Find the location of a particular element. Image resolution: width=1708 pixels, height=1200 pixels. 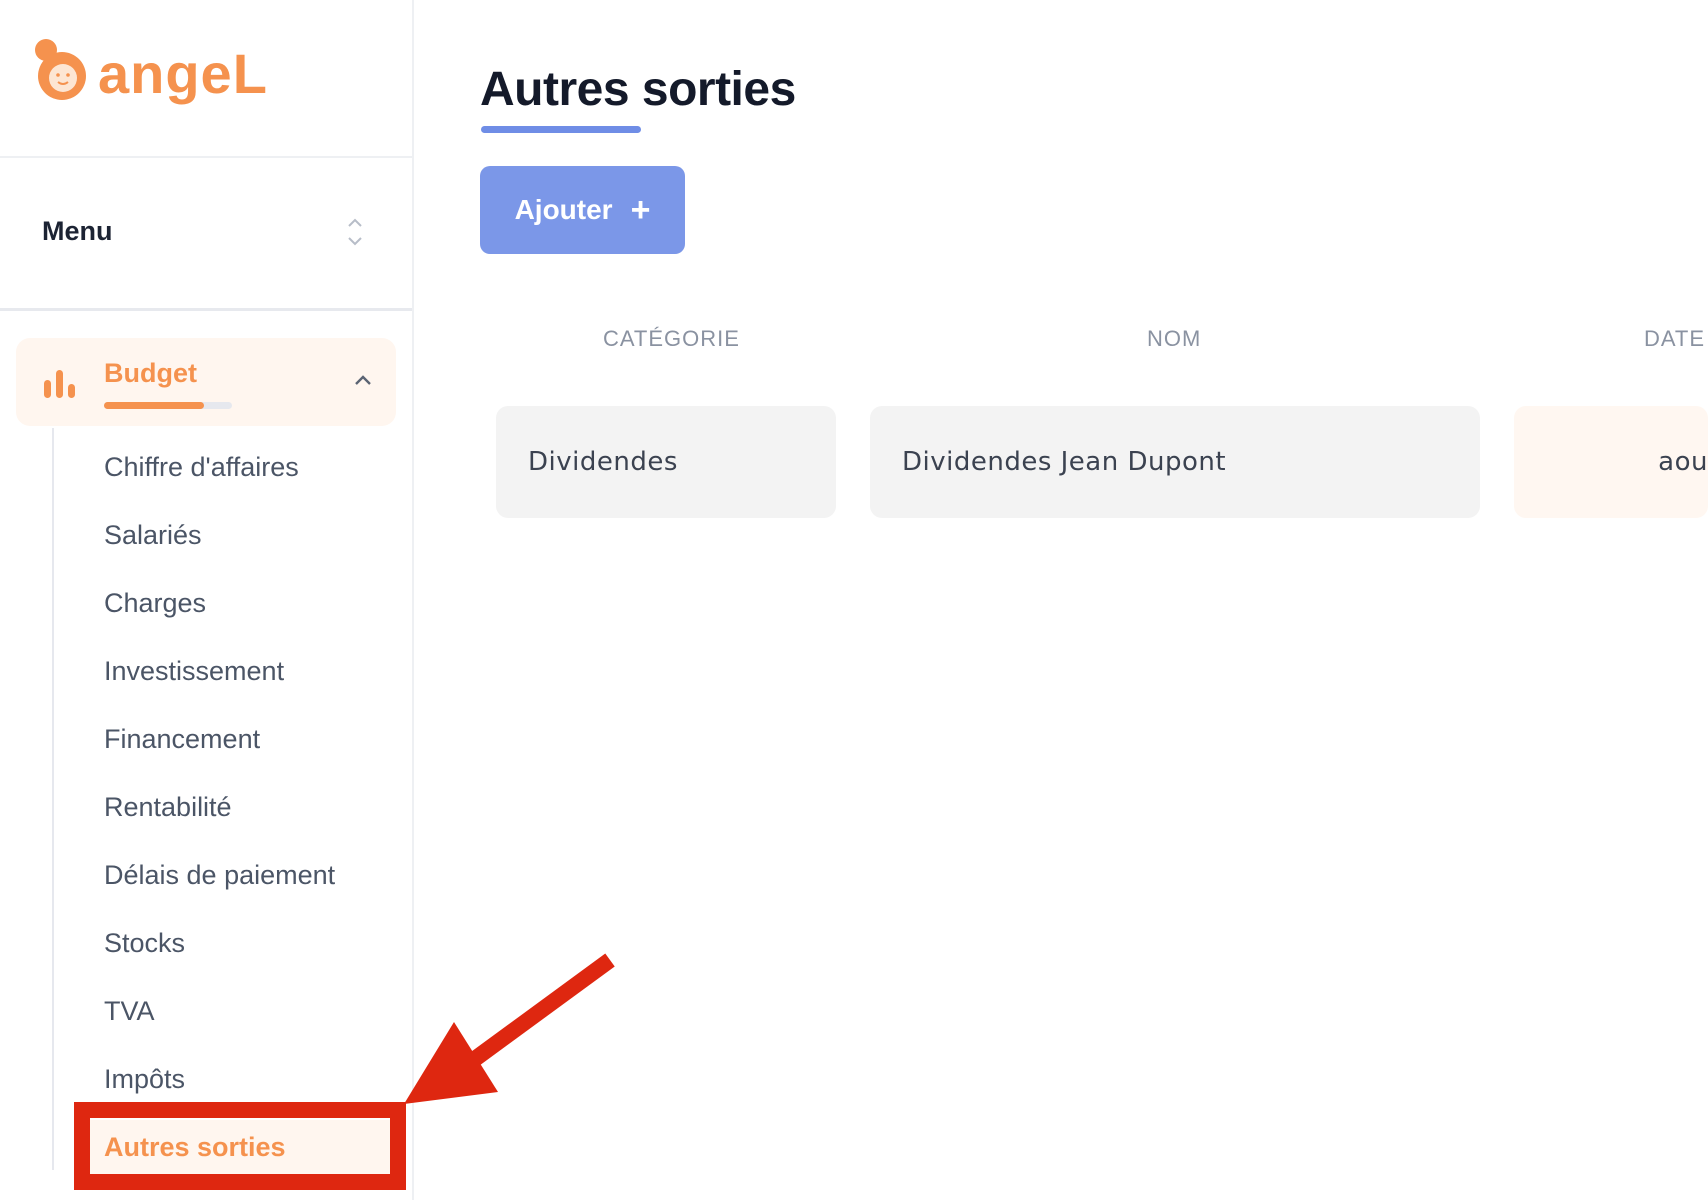

table-cell-date: aou is located at coordinates (1611, 462).